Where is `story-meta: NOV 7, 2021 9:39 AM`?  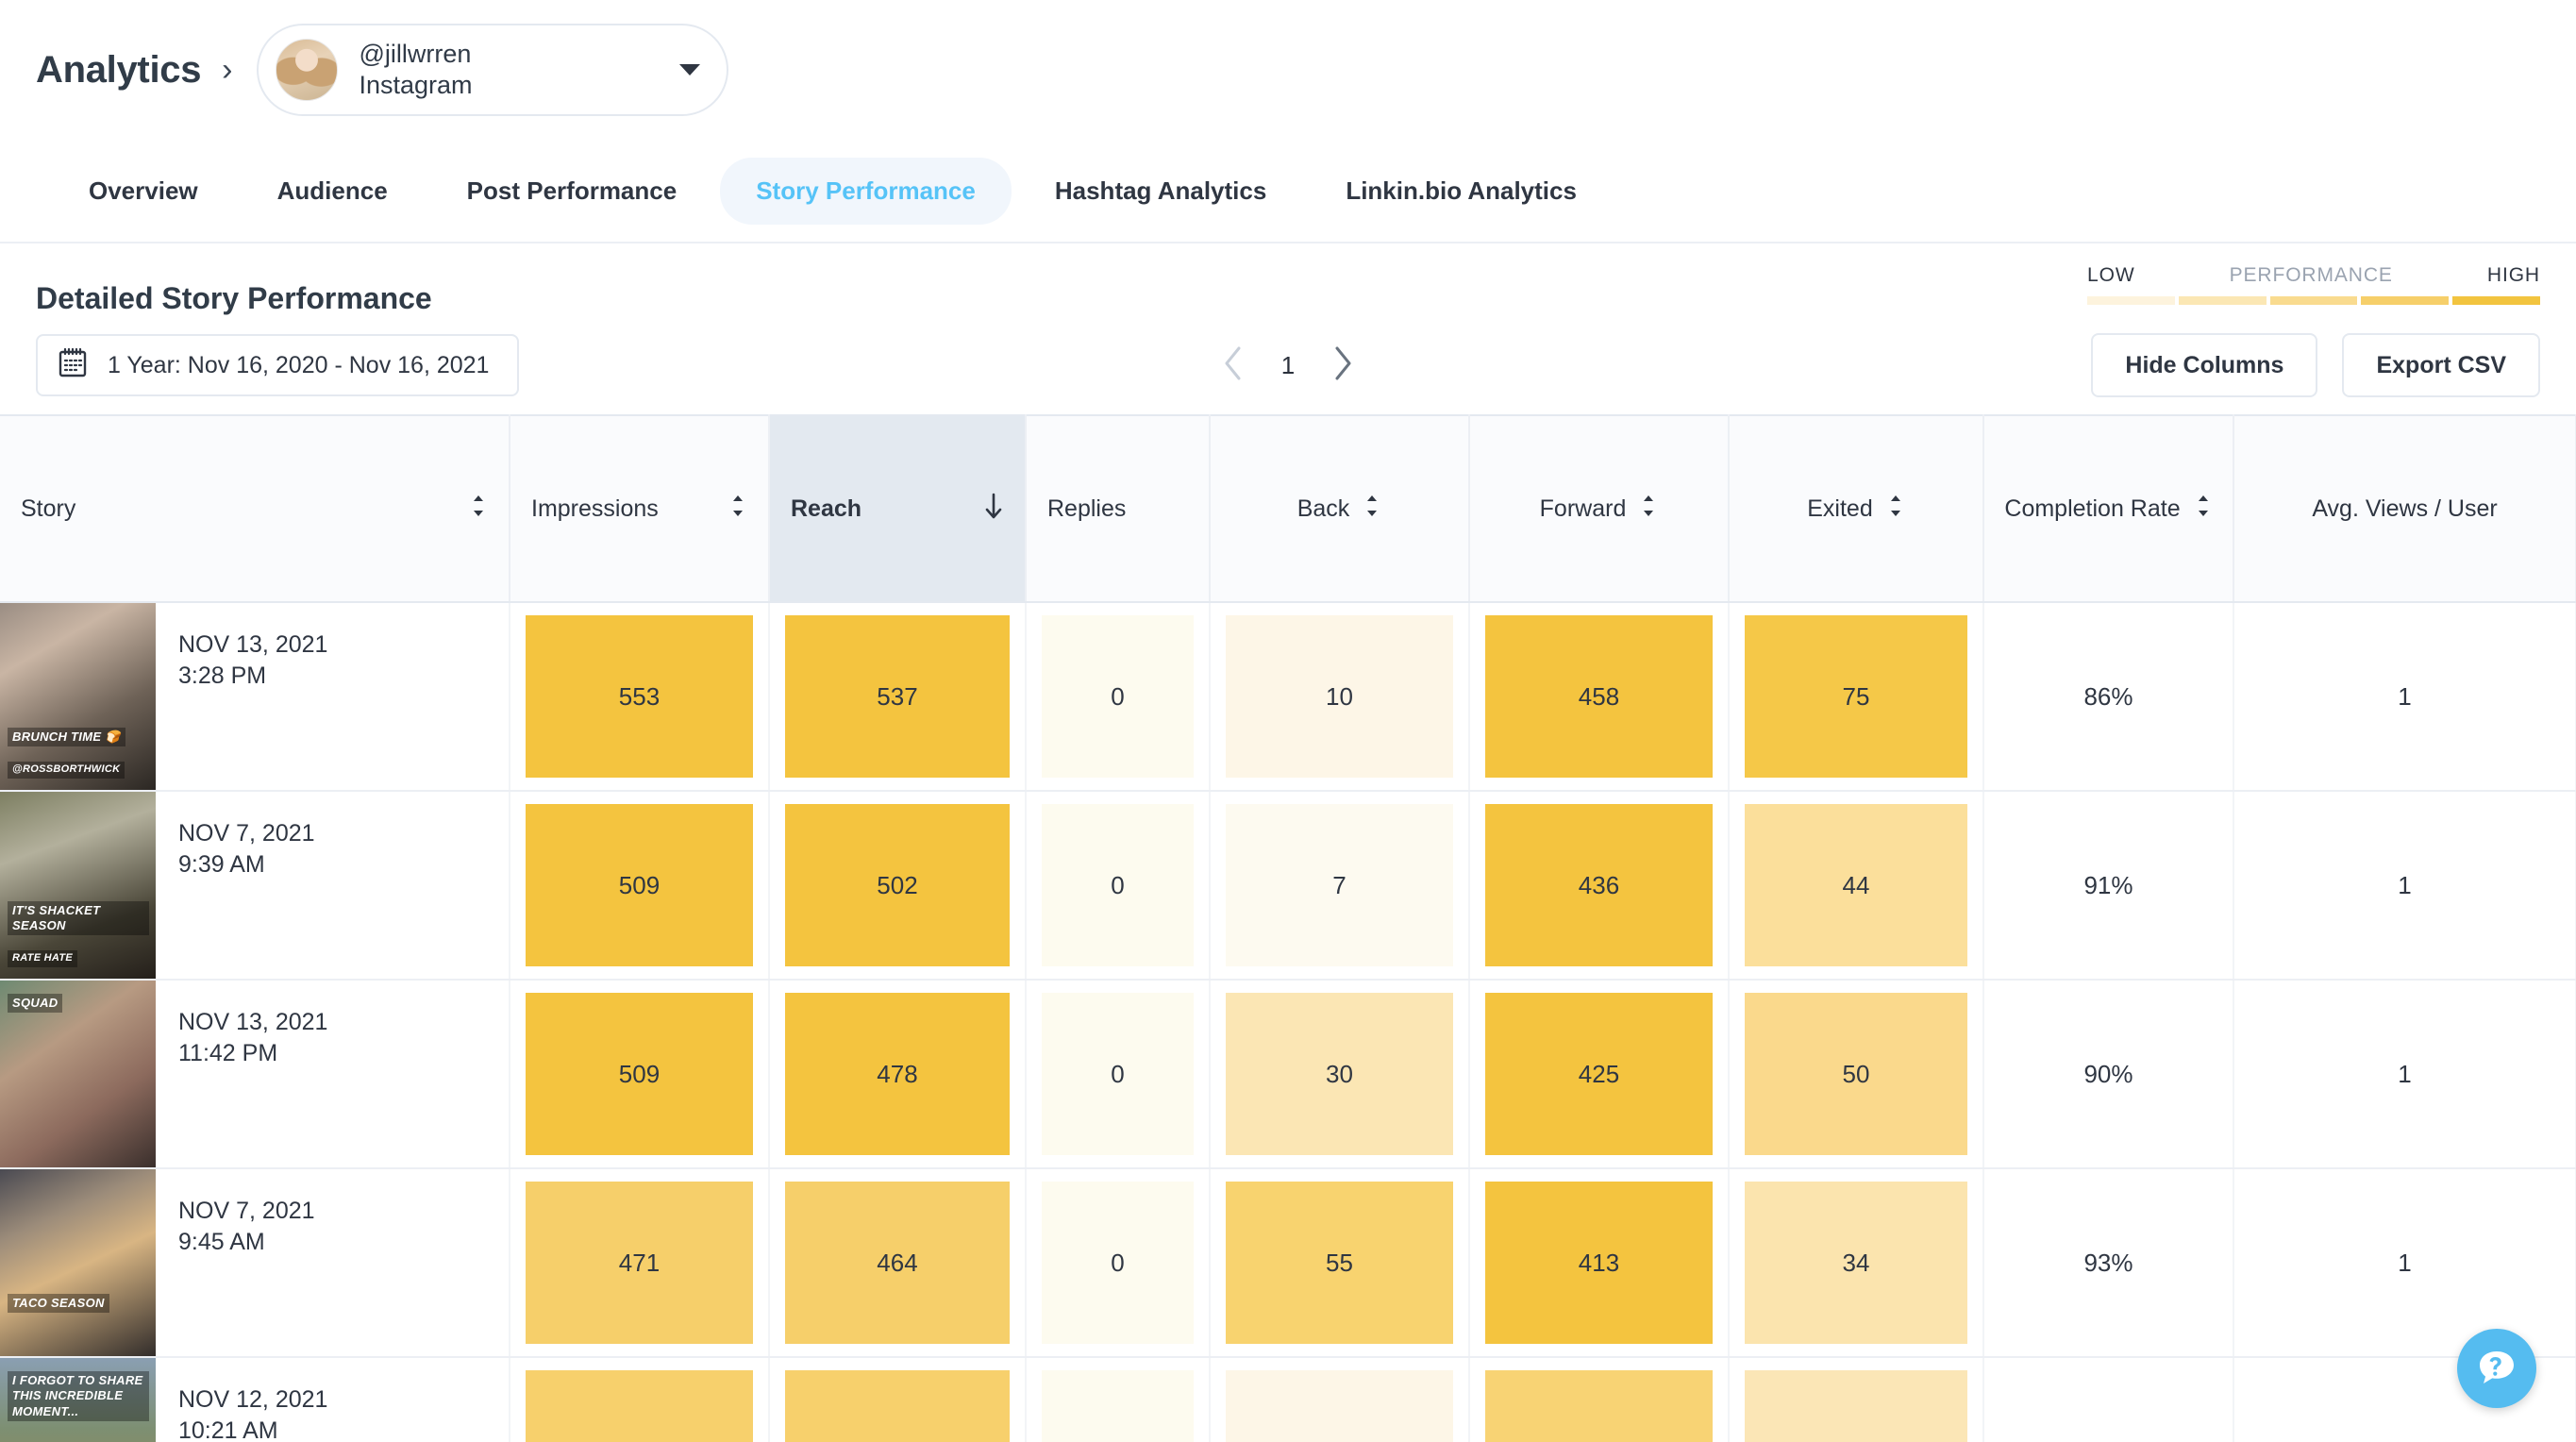 story-meta: NOV 7, 2021 9:39 AM is located at coordinates (235, 885).